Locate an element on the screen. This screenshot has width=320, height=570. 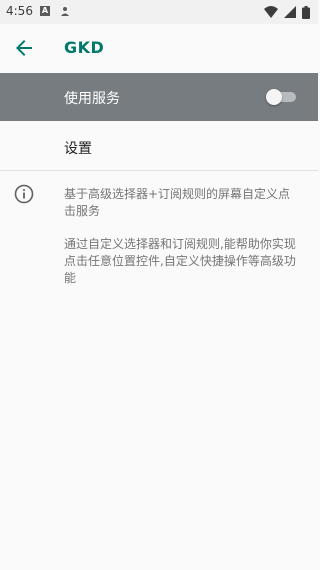
status-bar: 4:56 A is located at coordinates (159, 12).